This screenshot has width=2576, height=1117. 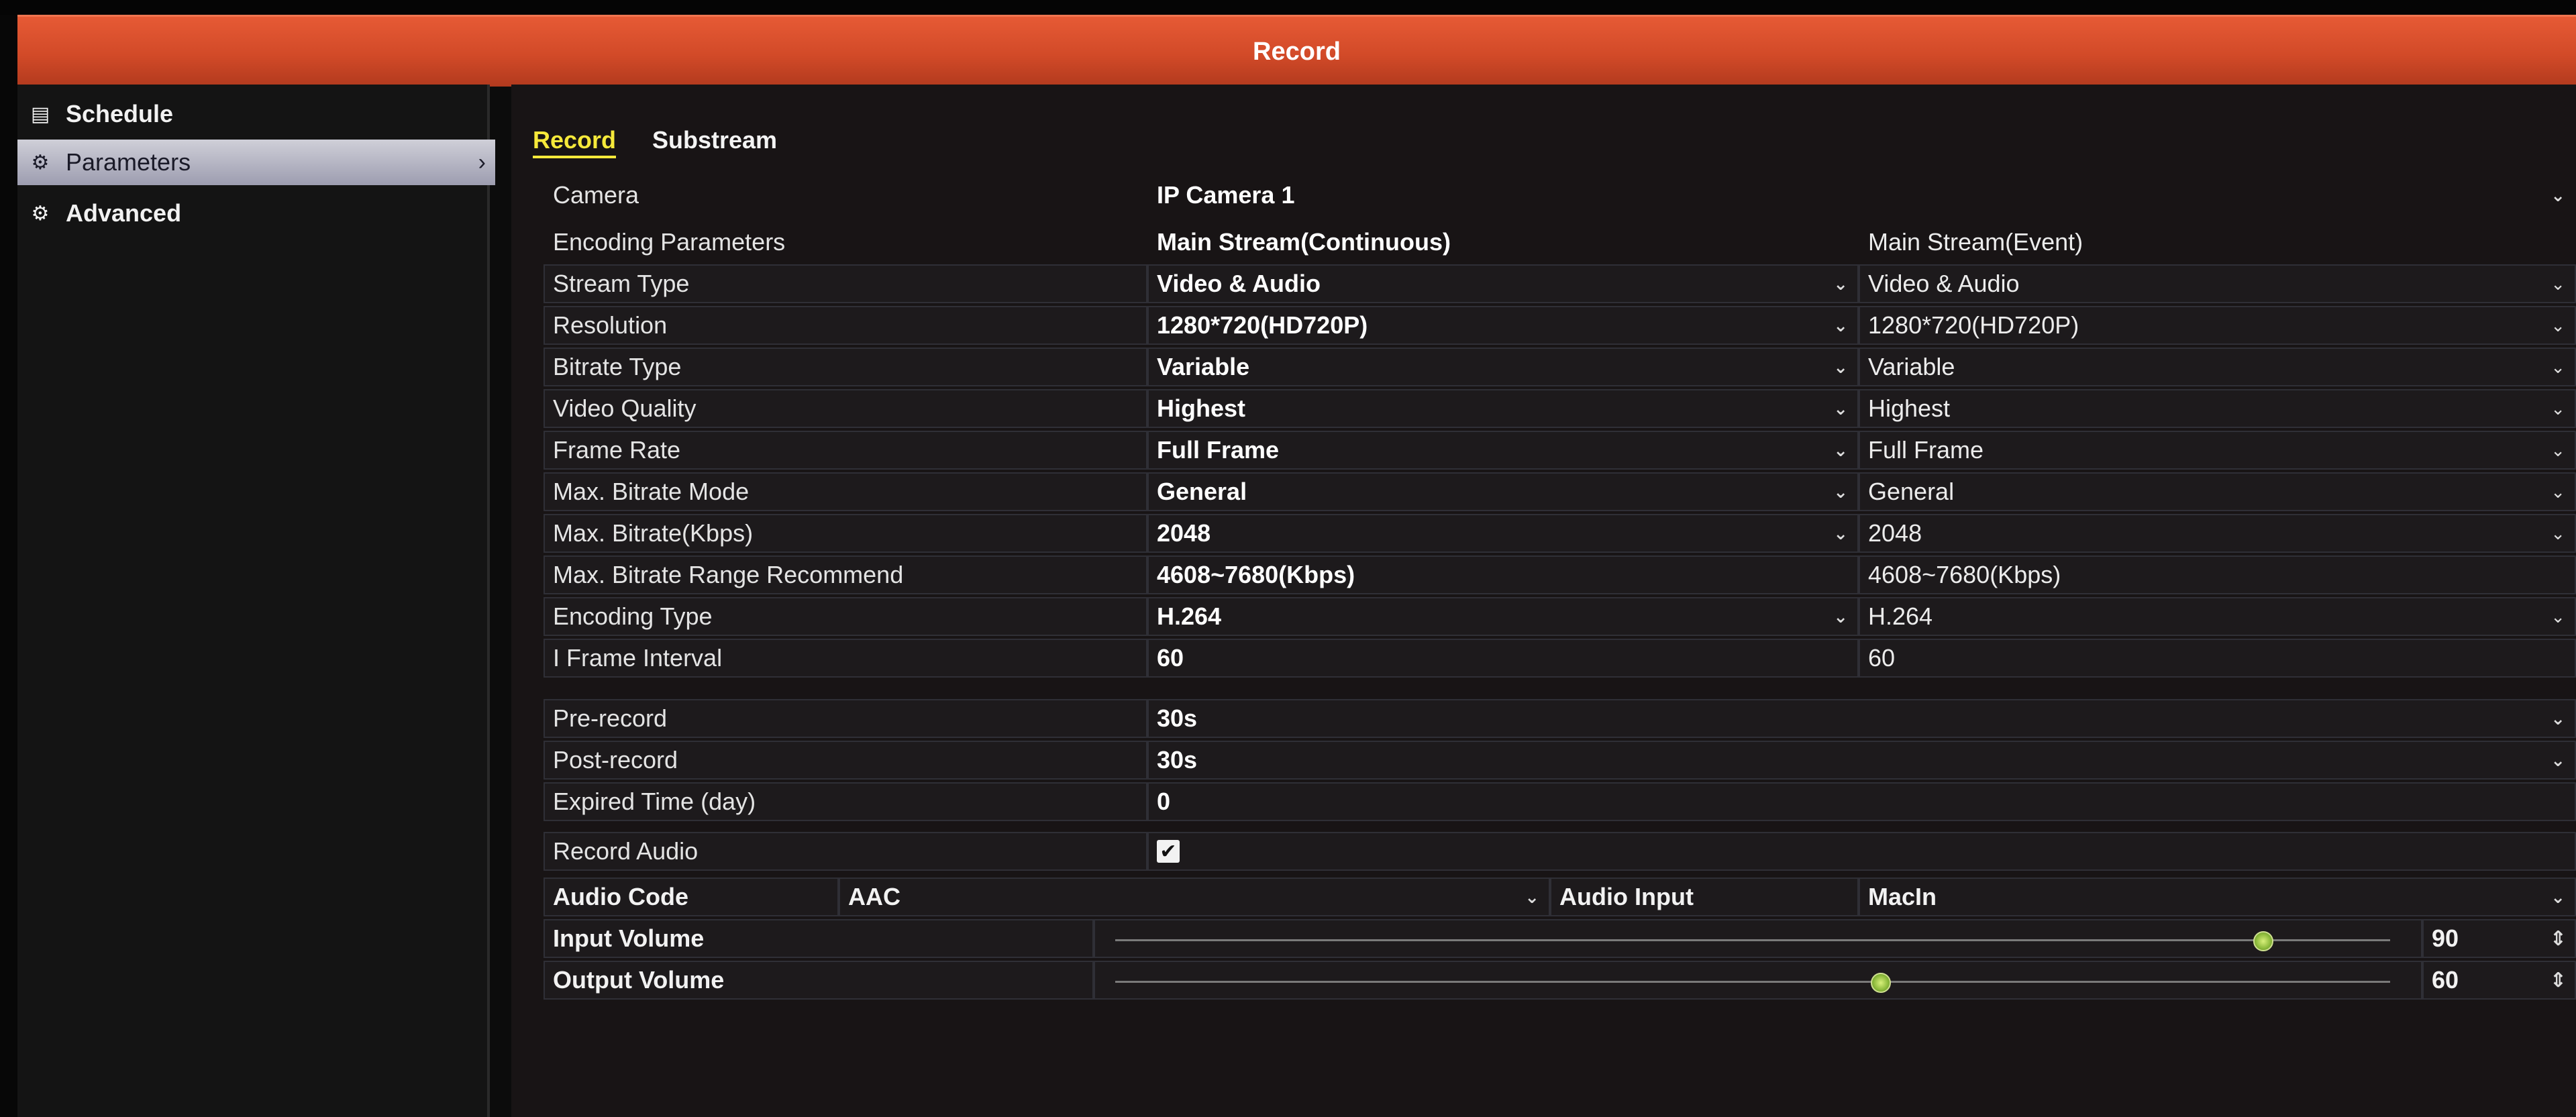 What do you see at coordinates (256, 162) in the screenshot?
I see `sidebar-item-parameters: ⚙ Parameters ›` at bounding box center [256, 162].